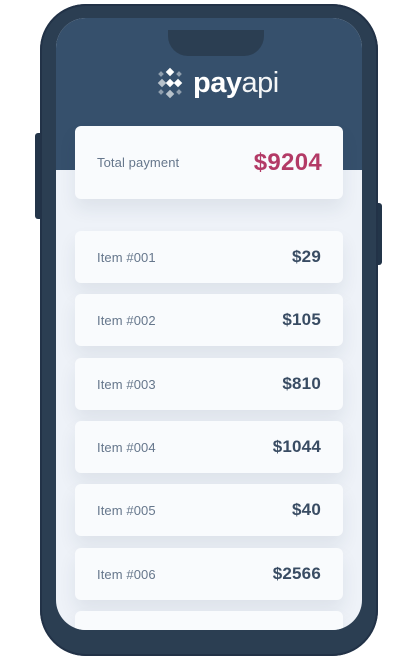 This screenshot has width=419, height=660. What do you see at coordinates (209, 257) in the screenshot?
I see `payment-item-card: Item #001 $29` at bounding box center [209, 257].